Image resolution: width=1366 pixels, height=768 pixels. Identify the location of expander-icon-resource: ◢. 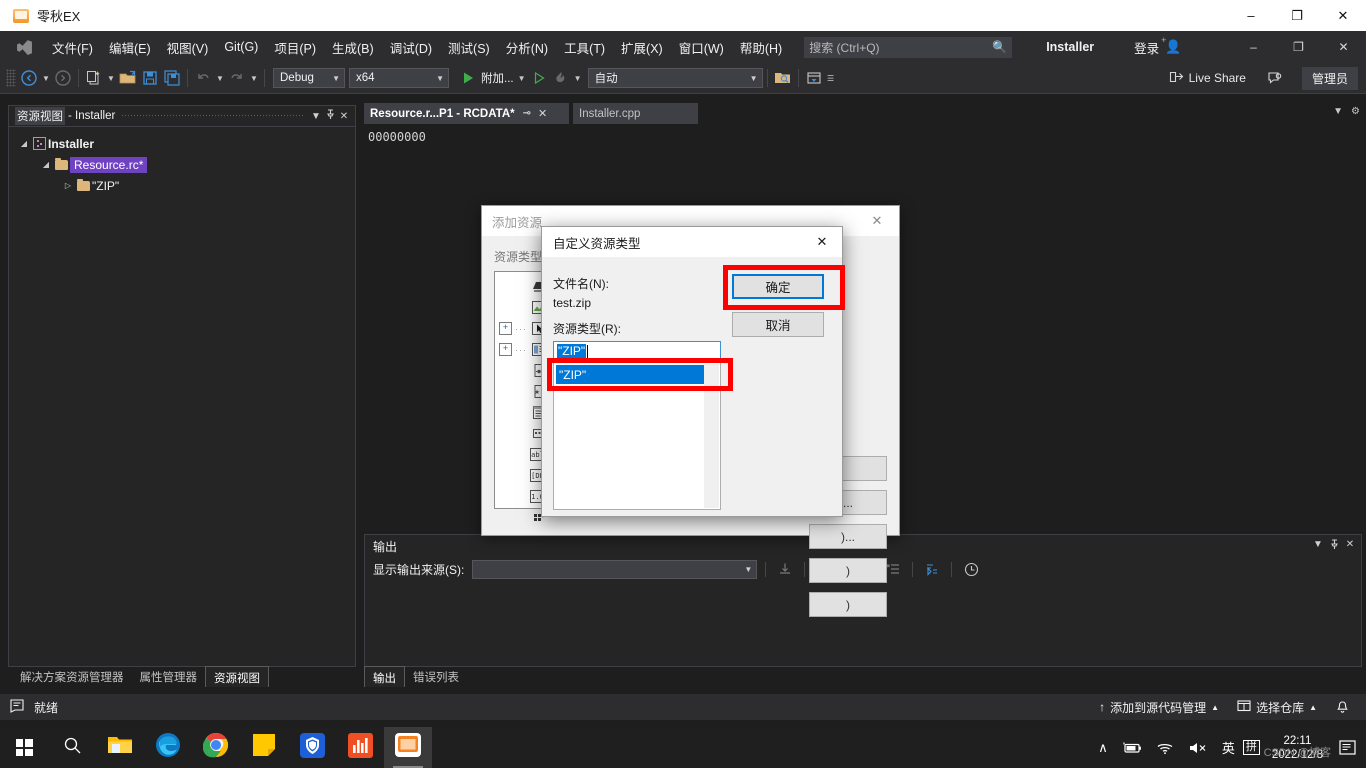
(46, 164).